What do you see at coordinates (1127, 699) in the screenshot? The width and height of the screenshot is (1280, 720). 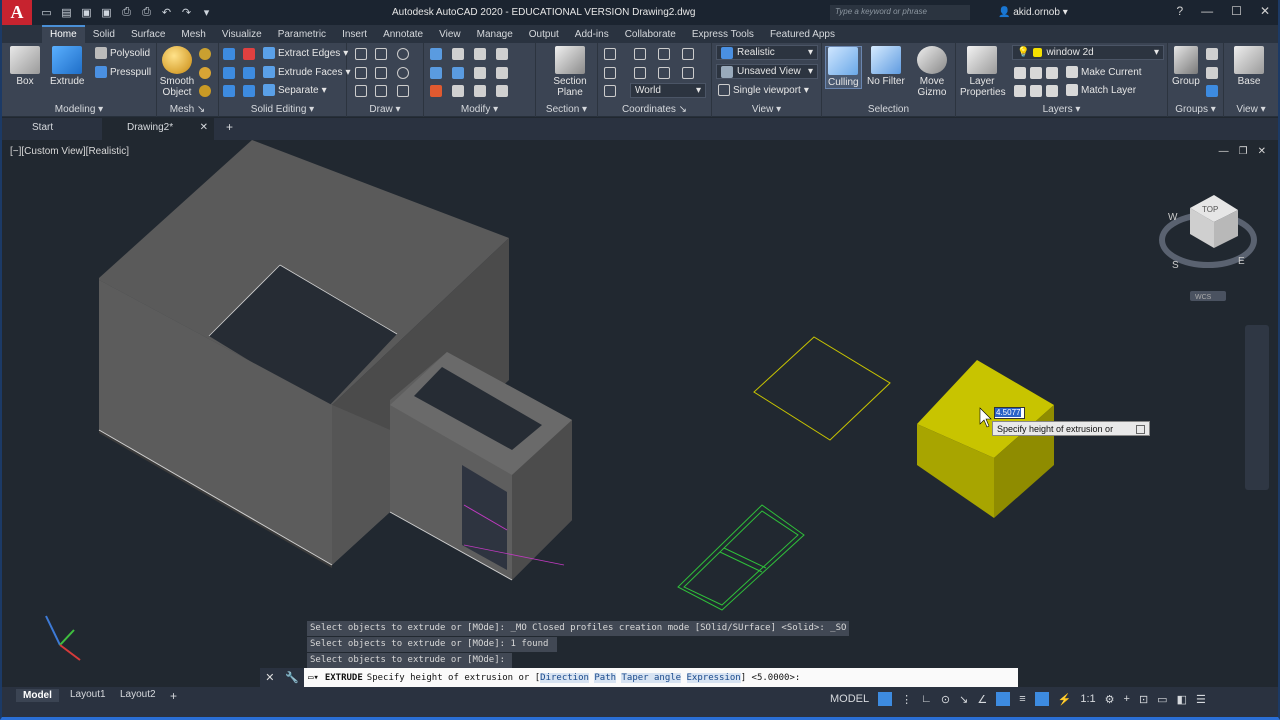 I see `add-icon: +` at bounding box center [1127, 699].